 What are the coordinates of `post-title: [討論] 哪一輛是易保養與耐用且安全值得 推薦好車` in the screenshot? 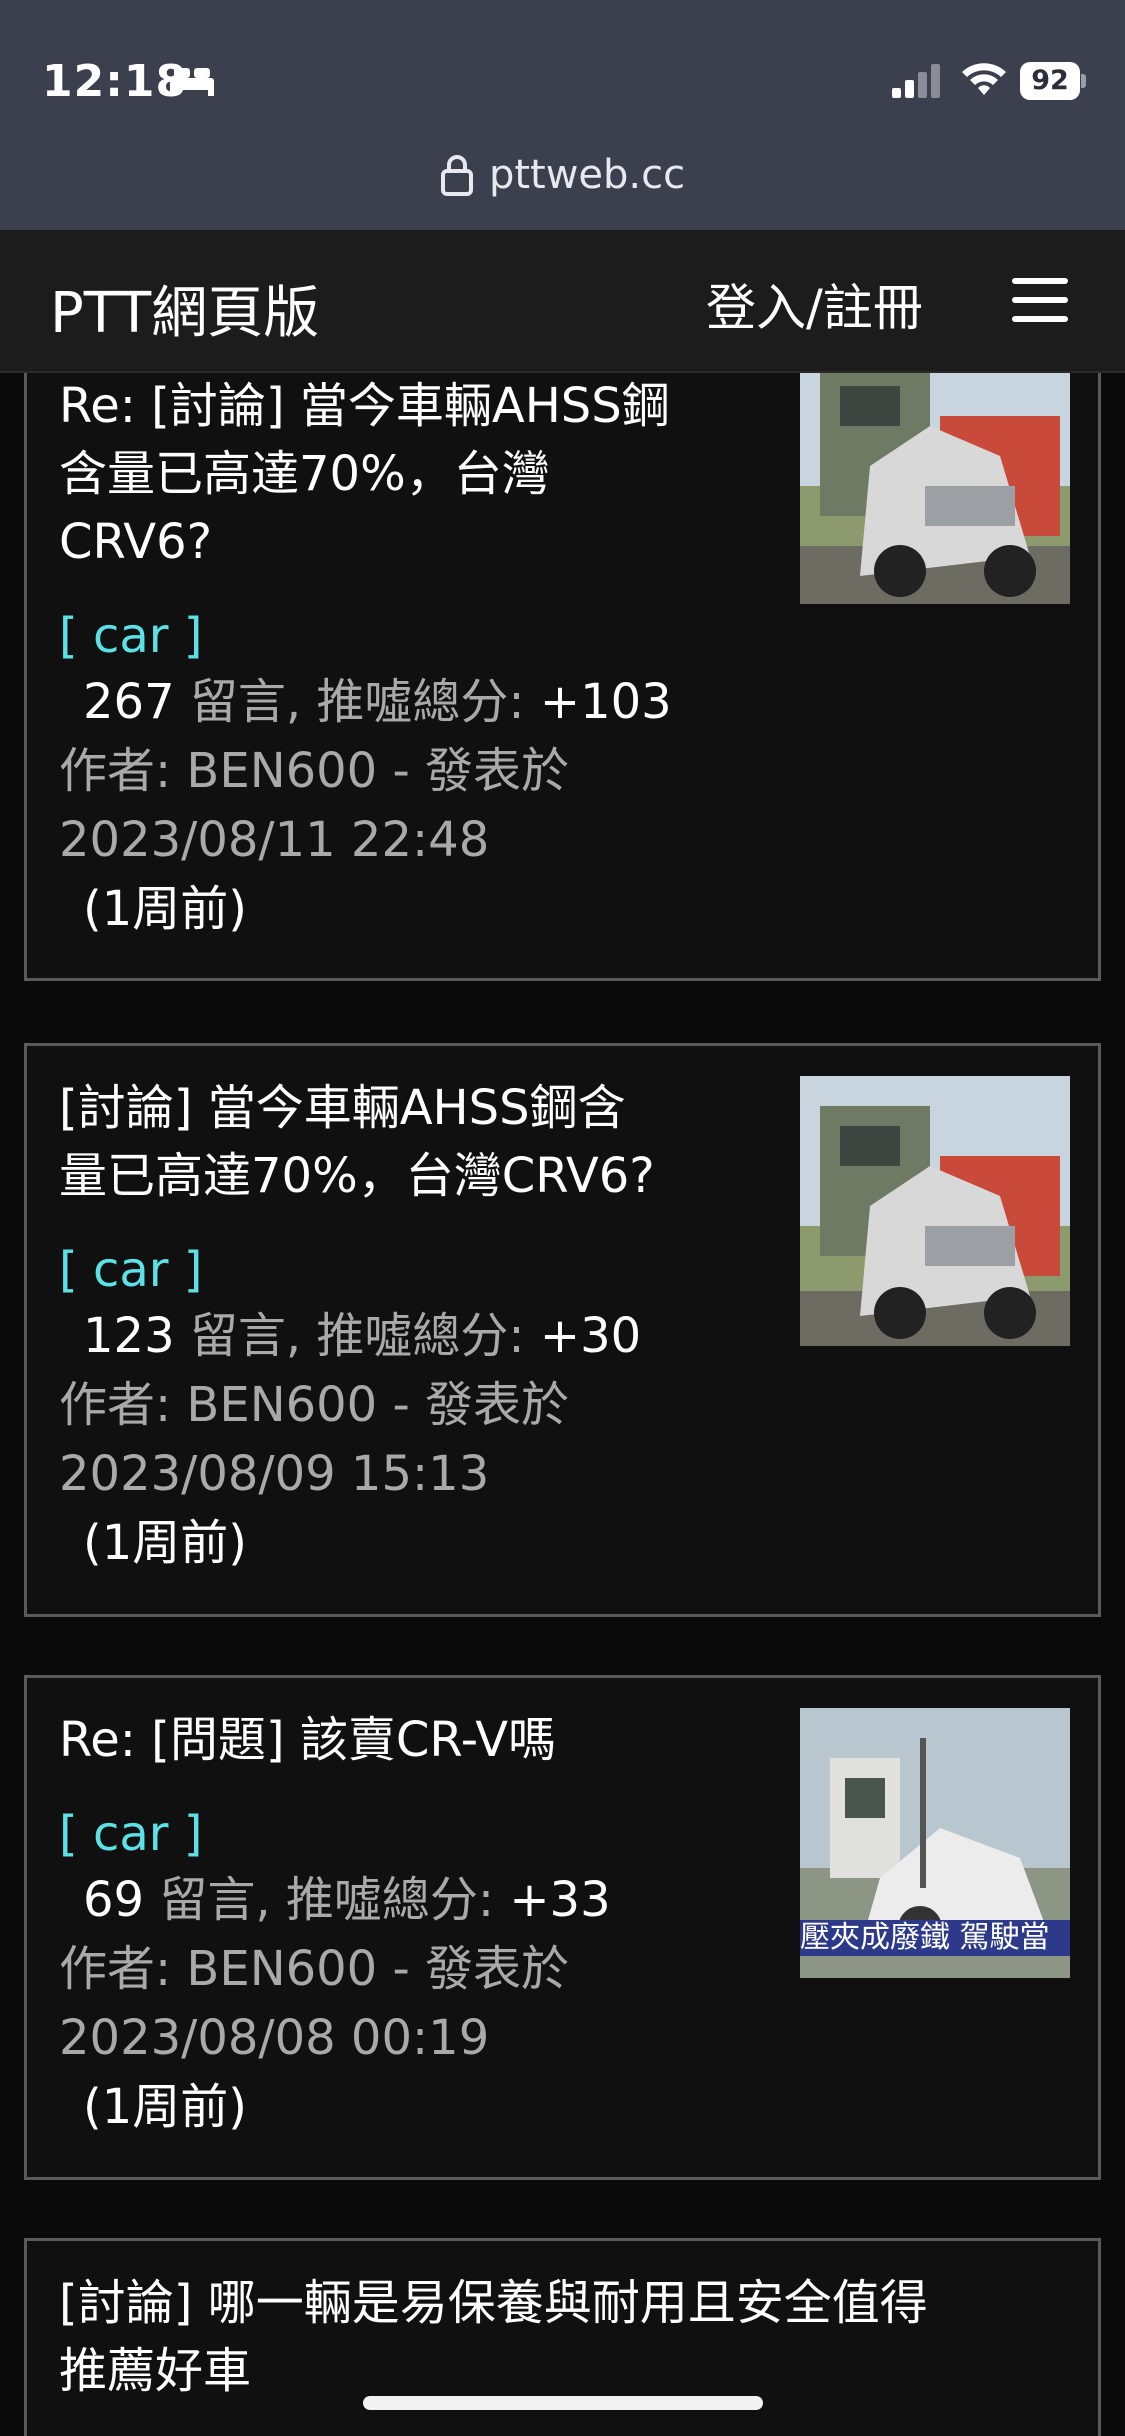 It's located at (559, 2337).